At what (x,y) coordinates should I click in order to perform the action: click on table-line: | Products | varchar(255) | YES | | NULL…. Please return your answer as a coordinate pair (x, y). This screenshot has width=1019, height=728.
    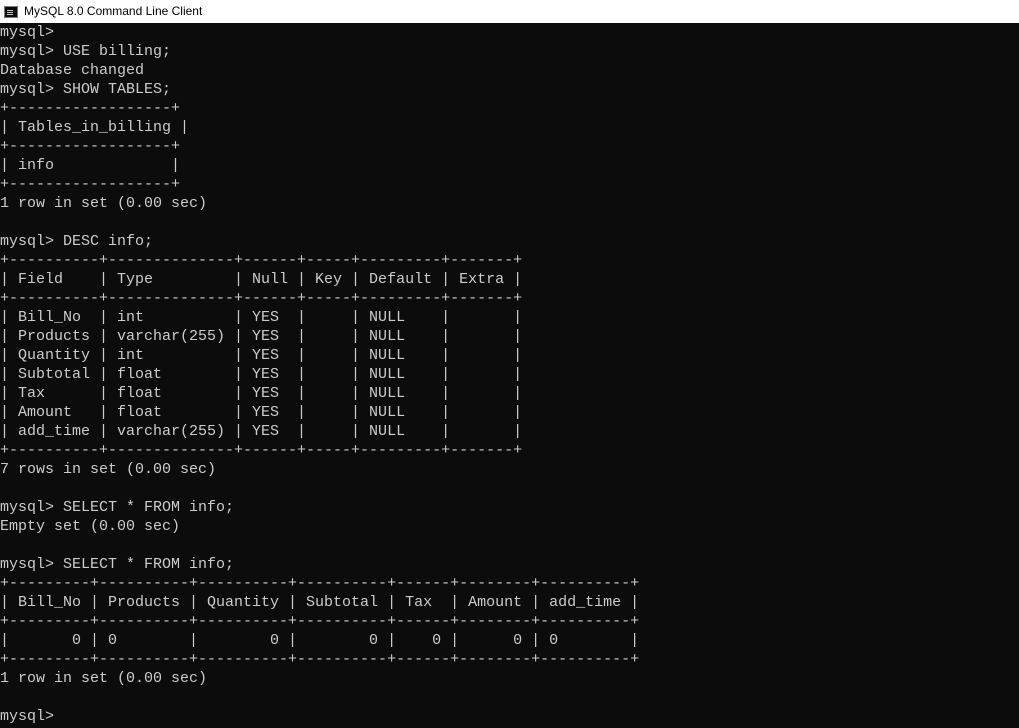
    Looking at the image, I should click on (261, 336).